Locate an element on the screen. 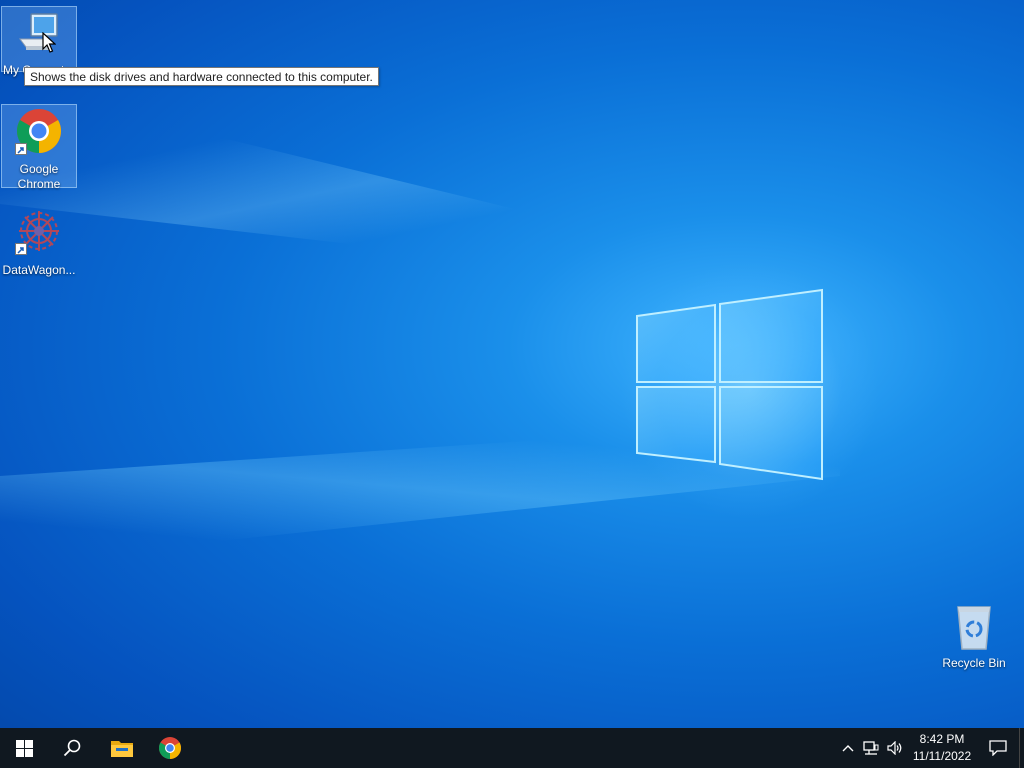  volume-button is located at coordinates (895, 748).